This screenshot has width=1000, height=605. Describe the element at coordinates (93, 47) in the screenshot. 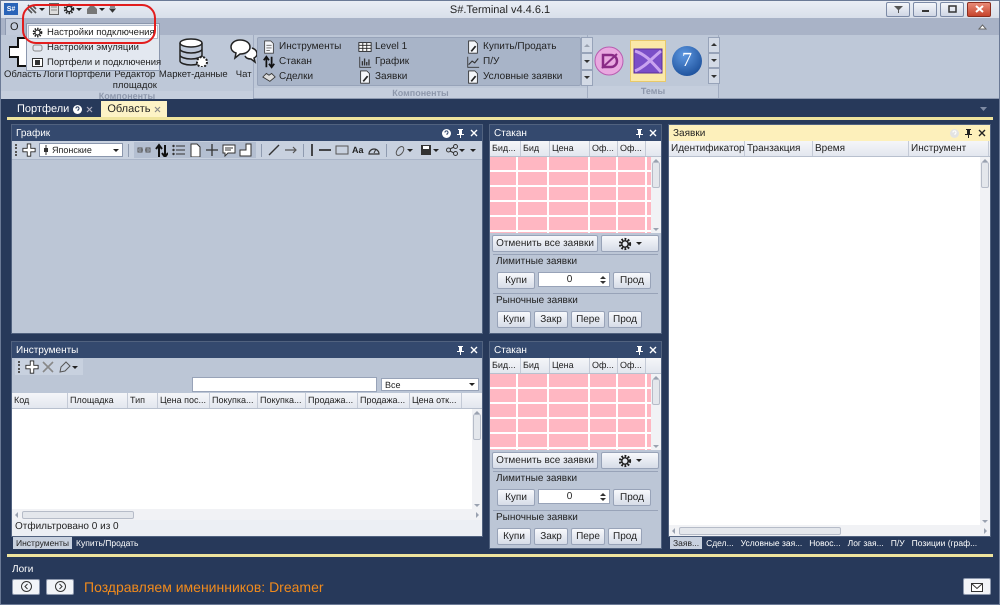

I see `menu-item: Настройки эмуляции` at that location.